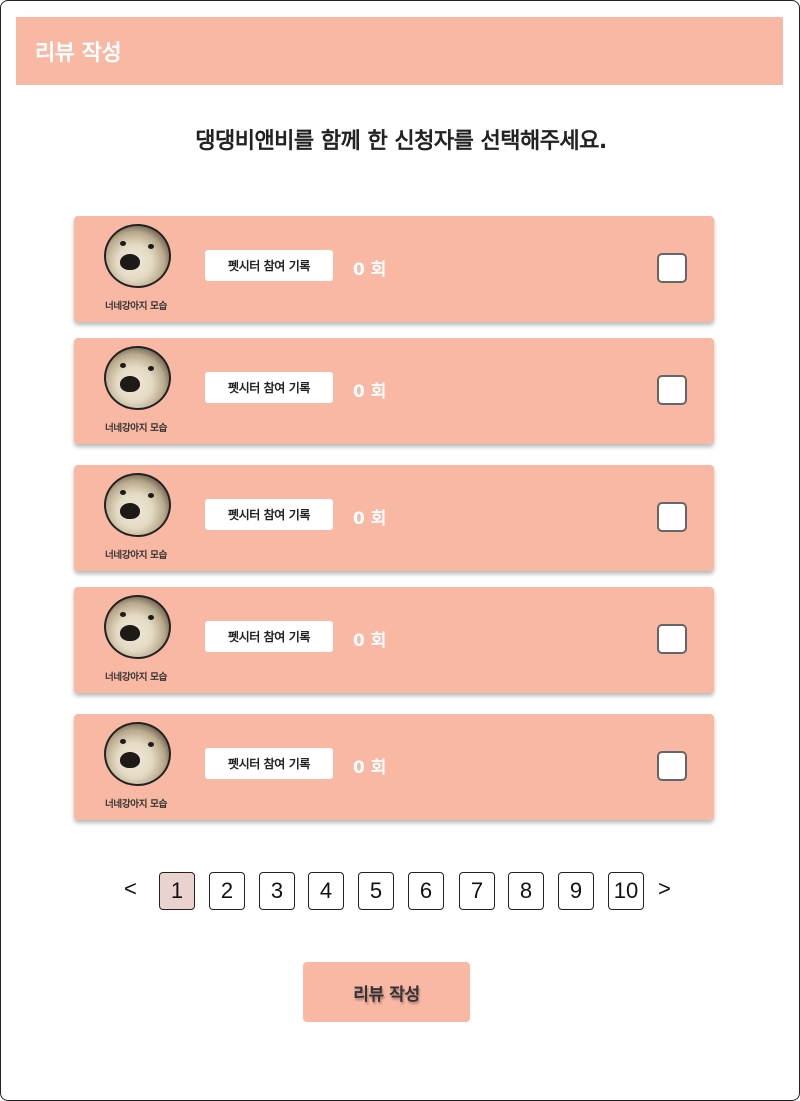 The width and height of the screenshot is (800, 1101). What do you see at coordinates (376, 891) in the screenshot?
I see `page-button-5: 5` at bounding box center [376, 891].